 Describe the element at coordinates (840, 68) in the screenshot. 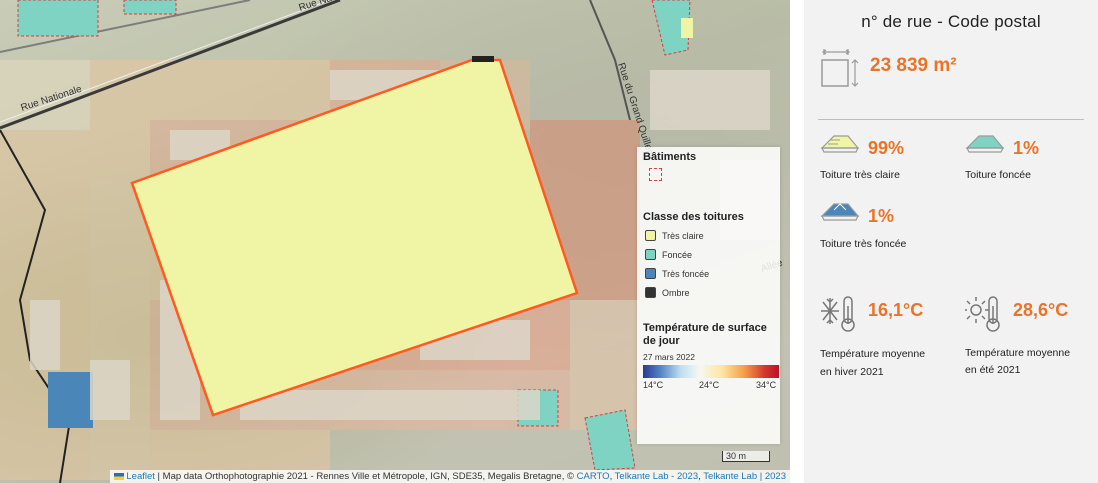

I see `area-icon` at that location.